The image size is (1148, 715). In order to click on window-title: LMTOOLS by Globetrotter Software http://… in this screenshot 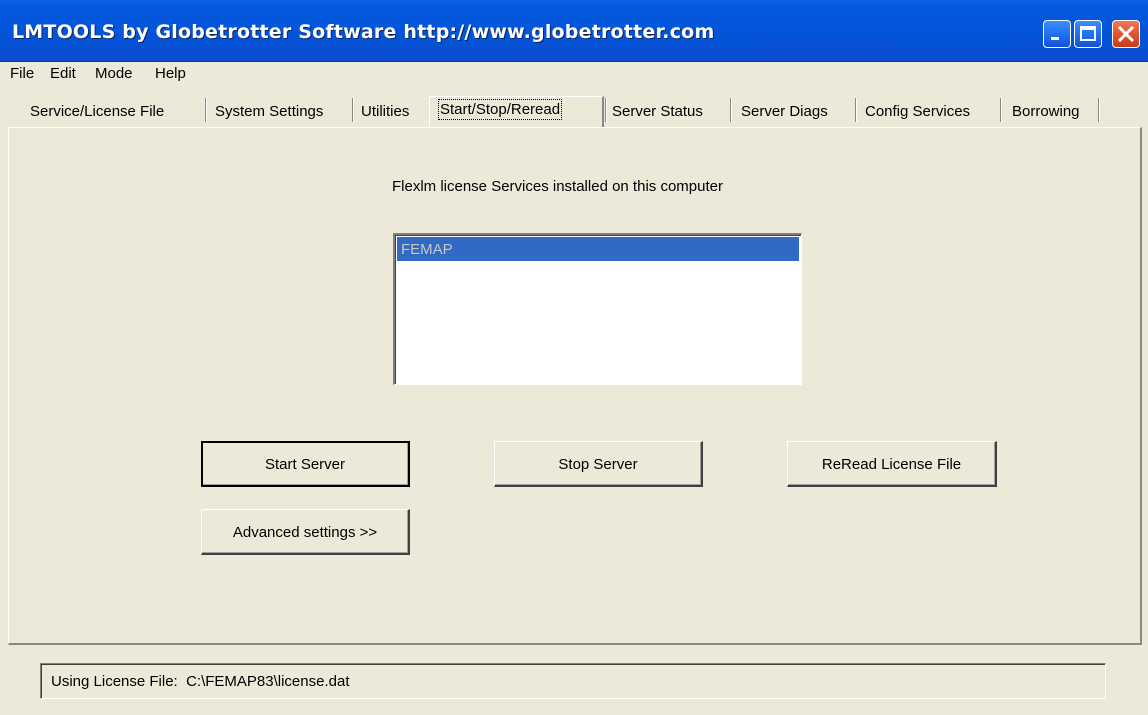, I will do `click(363, 32)`.